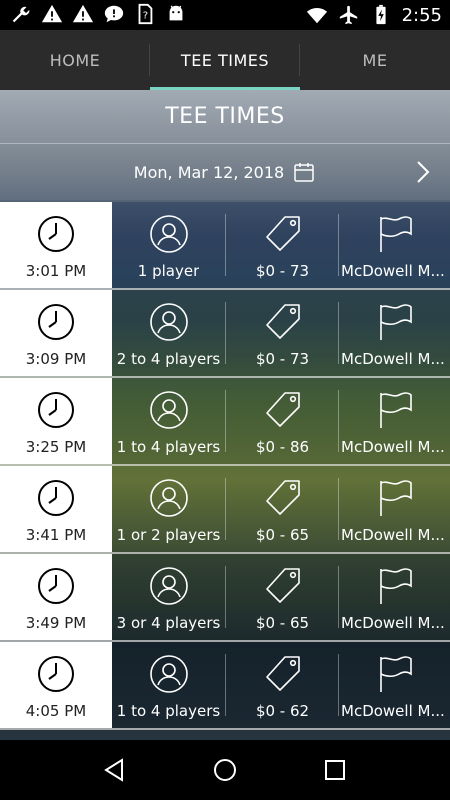 Image resolution: width=450 pixels, height=800 pixels. I want to click on tab-home-label: HOME, so click(75, 60).